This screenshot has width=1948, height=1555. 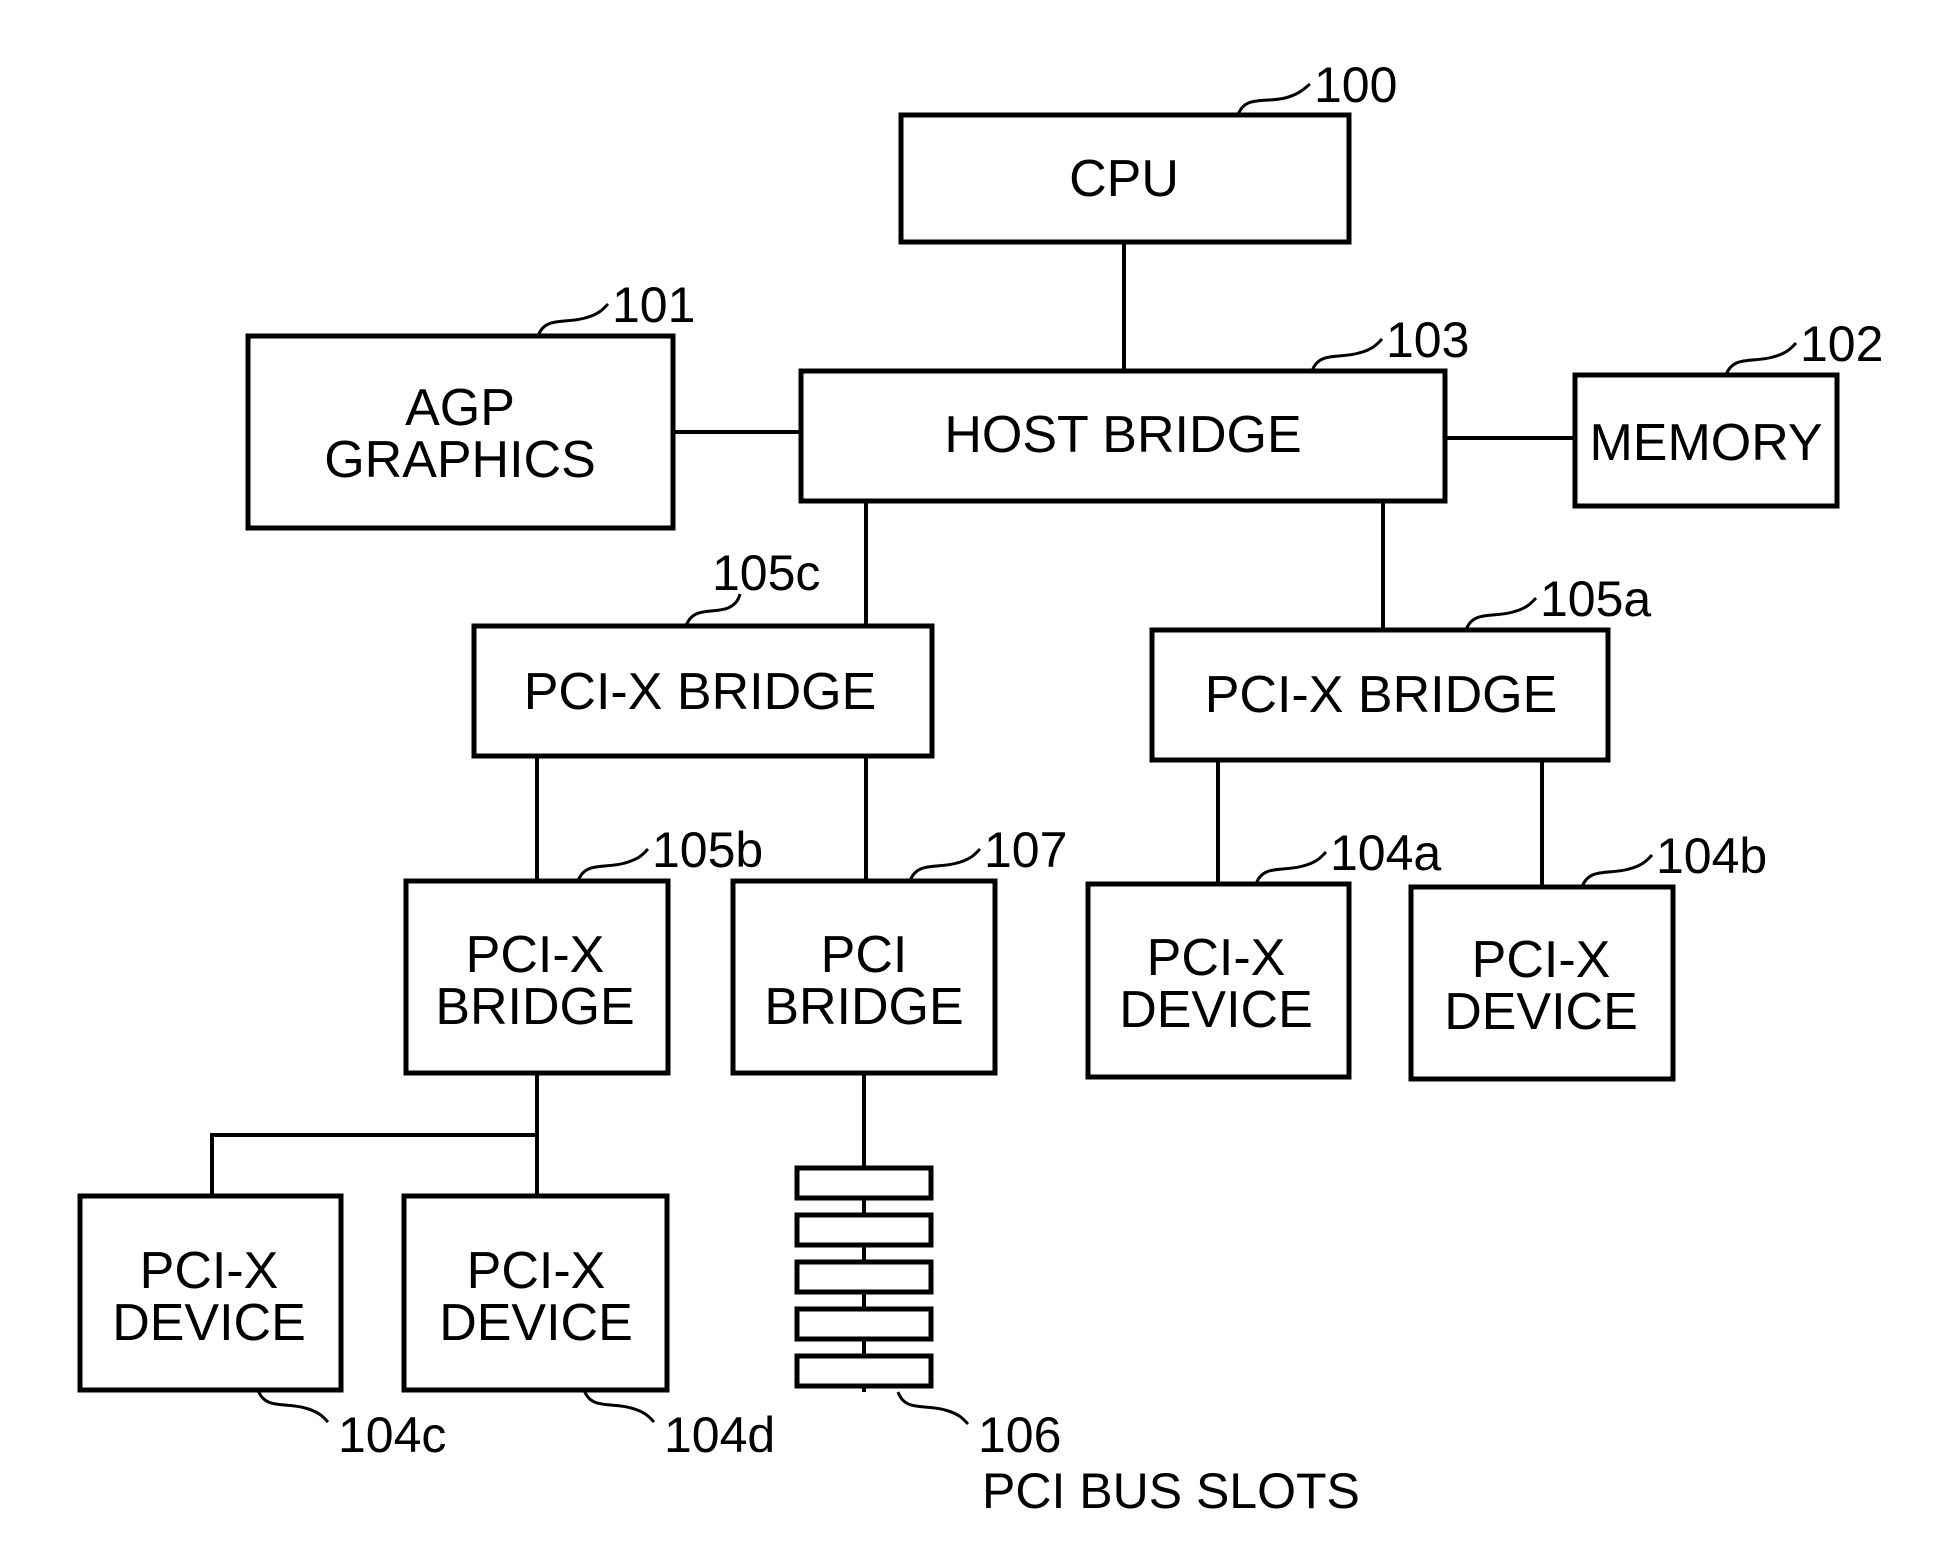 I want to click on node-agp-graphics: AGP GRAPHICS, so click(x=460, y=432).